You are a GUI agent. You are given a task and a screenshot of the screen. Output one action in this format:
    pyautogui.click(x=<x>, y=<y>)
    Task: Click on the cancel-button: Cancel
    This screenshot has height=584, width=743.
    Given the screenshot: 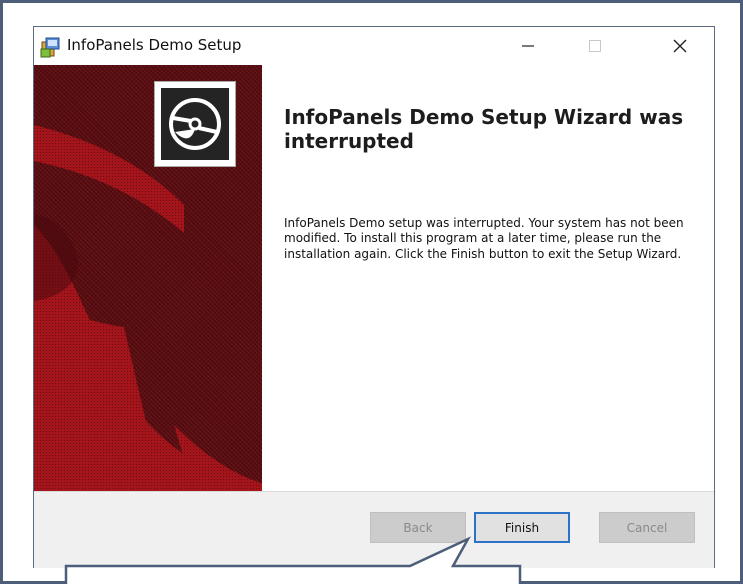 What is the action you would take?
    pyautogui.click(x=647, y=527)
    